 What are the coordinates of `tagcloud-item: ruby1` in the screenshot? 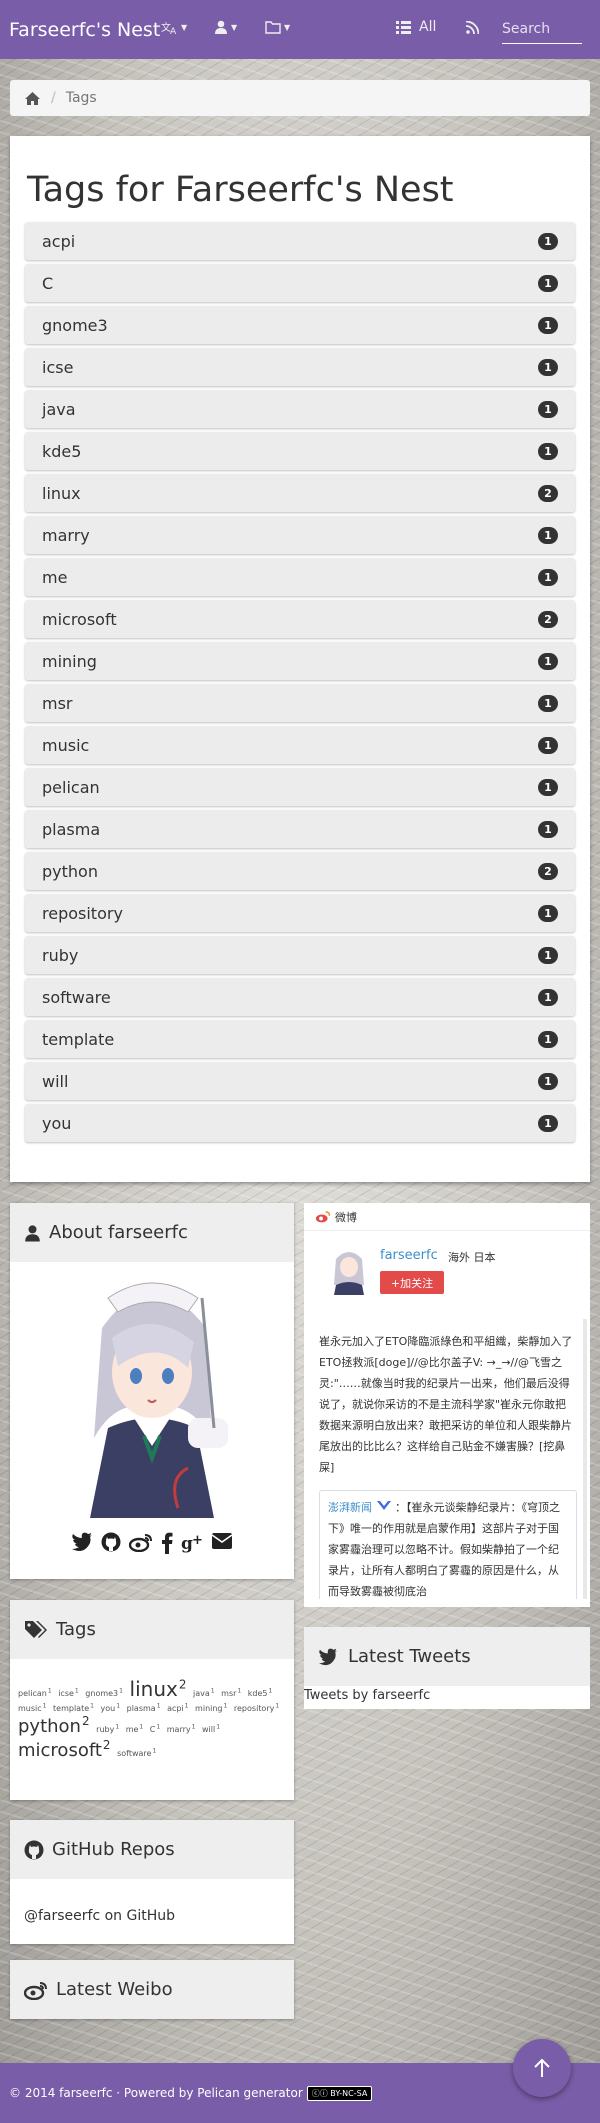 It's located at (107, 1728).